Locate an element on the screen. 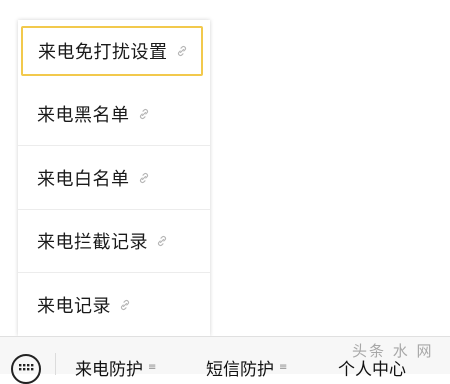  tab-label: 短信防护 is located at coordinates (240, 370).